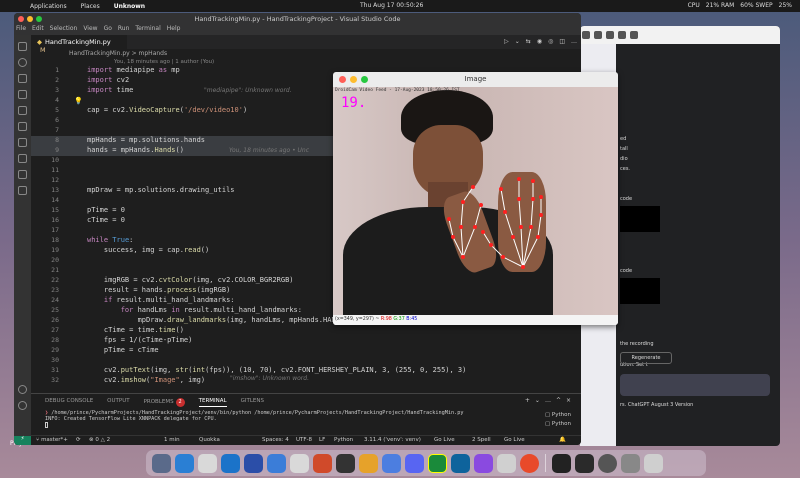 The height and width of the screenshot is (478, 800). I want to click on mail-app-icon, so click(253, 463).